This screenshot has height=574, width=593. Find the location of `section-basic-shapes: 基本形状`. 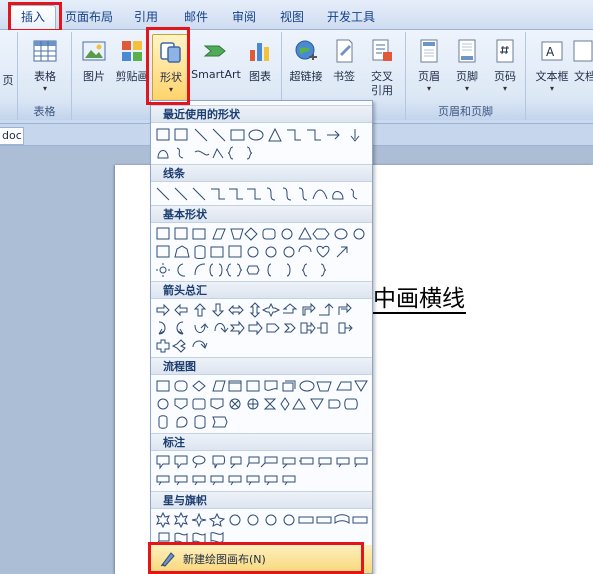

section-basic-shapes: 基本形状 is located at coordinates (261, 214).